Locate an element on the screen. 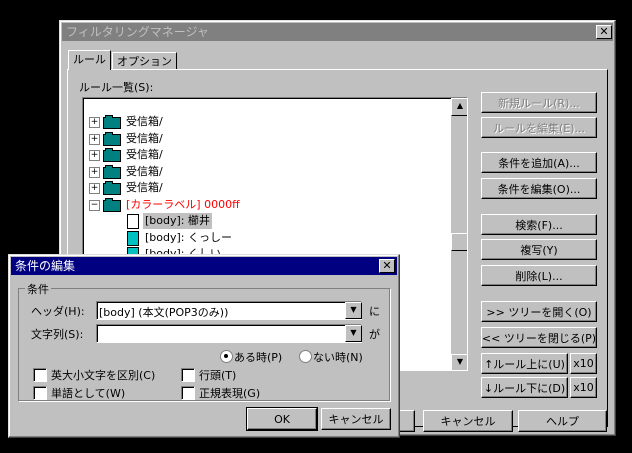 This screenshot has width=632, height=453. string-dropdown-arrow: ▼ is located at coordinates (353, 333).